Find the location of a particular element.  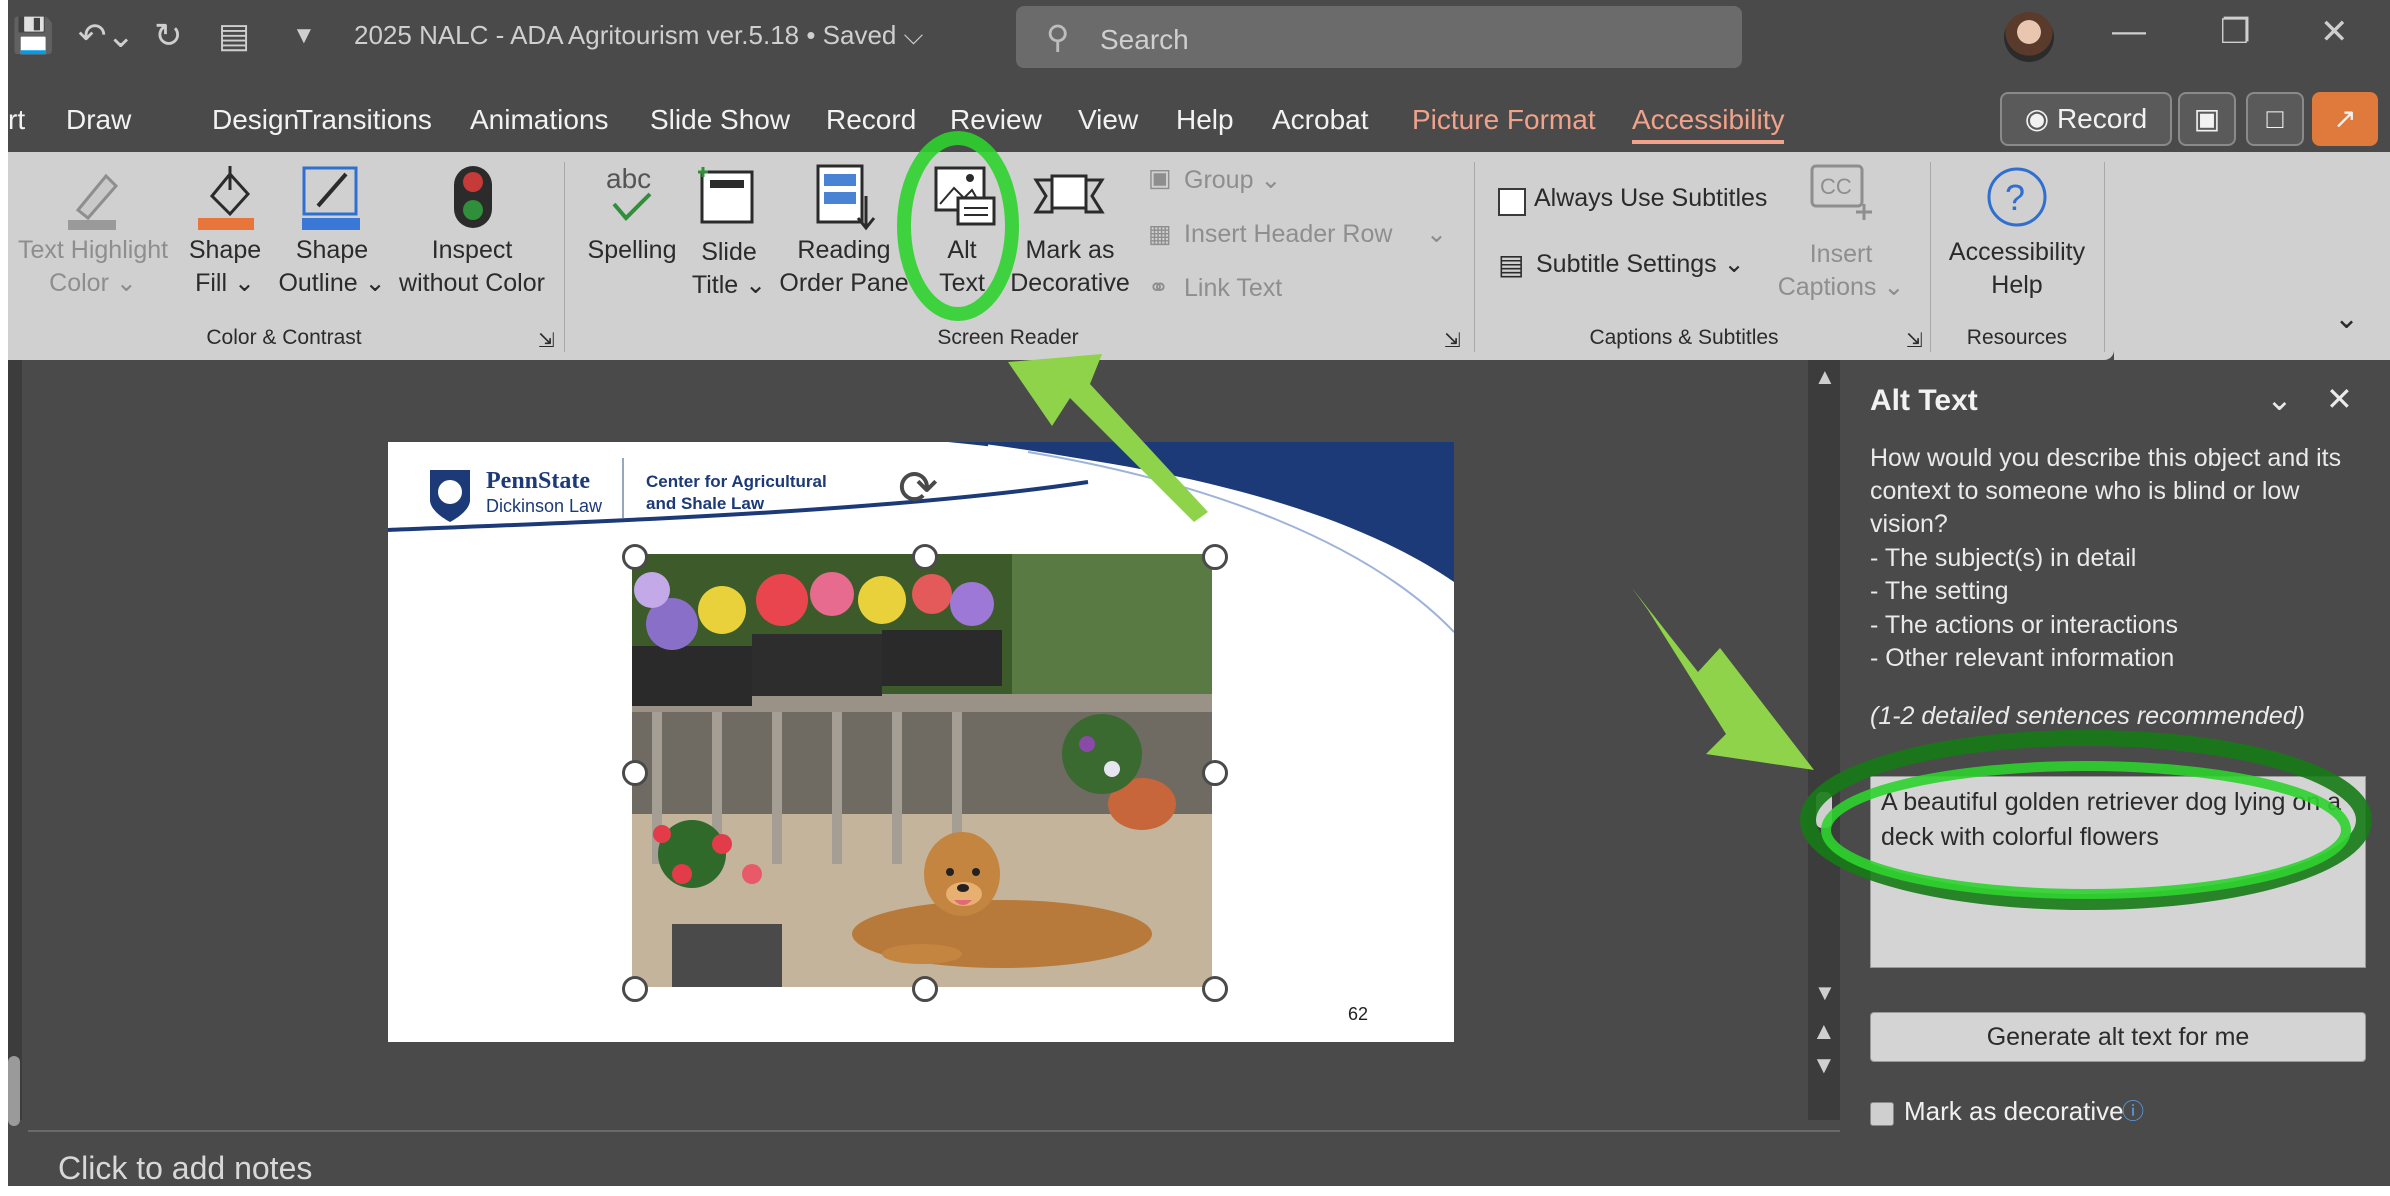

screenshot-border is located at coordinates (1195, 1191).